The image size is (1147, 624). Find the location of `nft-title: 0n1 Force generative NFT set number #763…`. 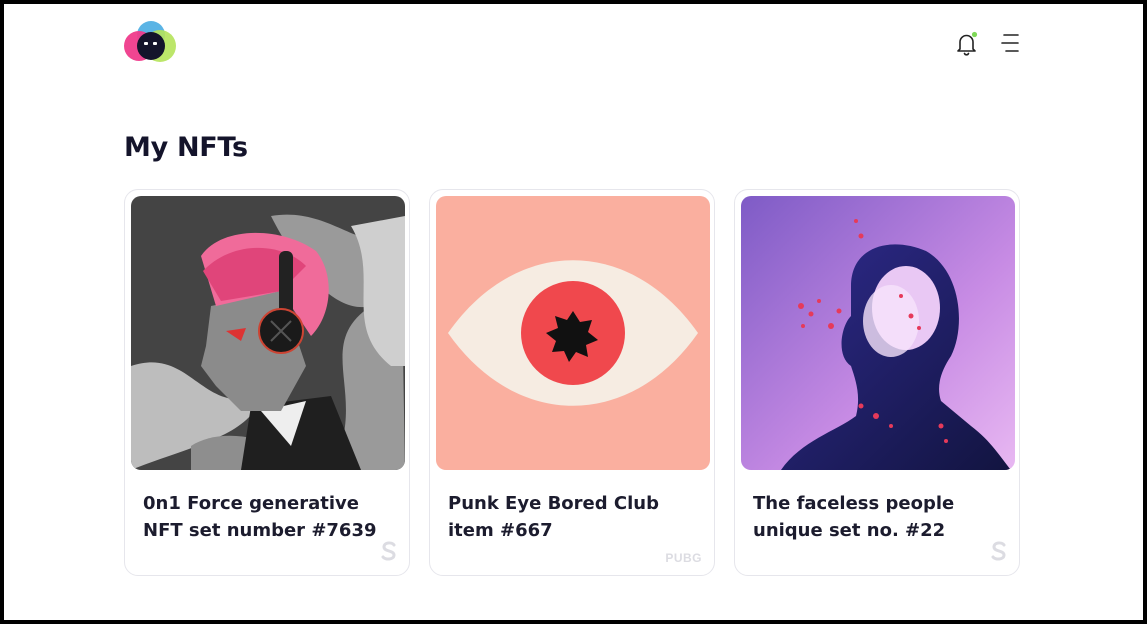

nft-title: 0n1 Force generative NFT set number #763… is located at coordinates (260, 517).